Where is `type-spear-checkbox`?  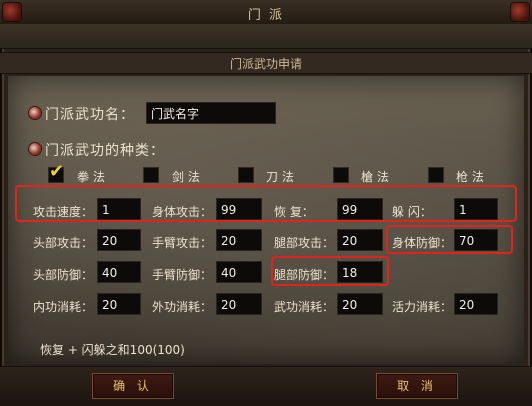 type-spear-checkbox is located at coordinates (436, 175).